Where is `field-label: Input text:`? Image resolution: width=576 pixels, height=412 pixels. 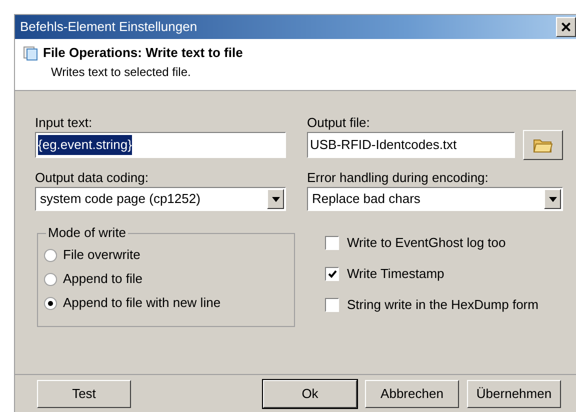
field-label: Input text: is located at coordinates (64, 123).